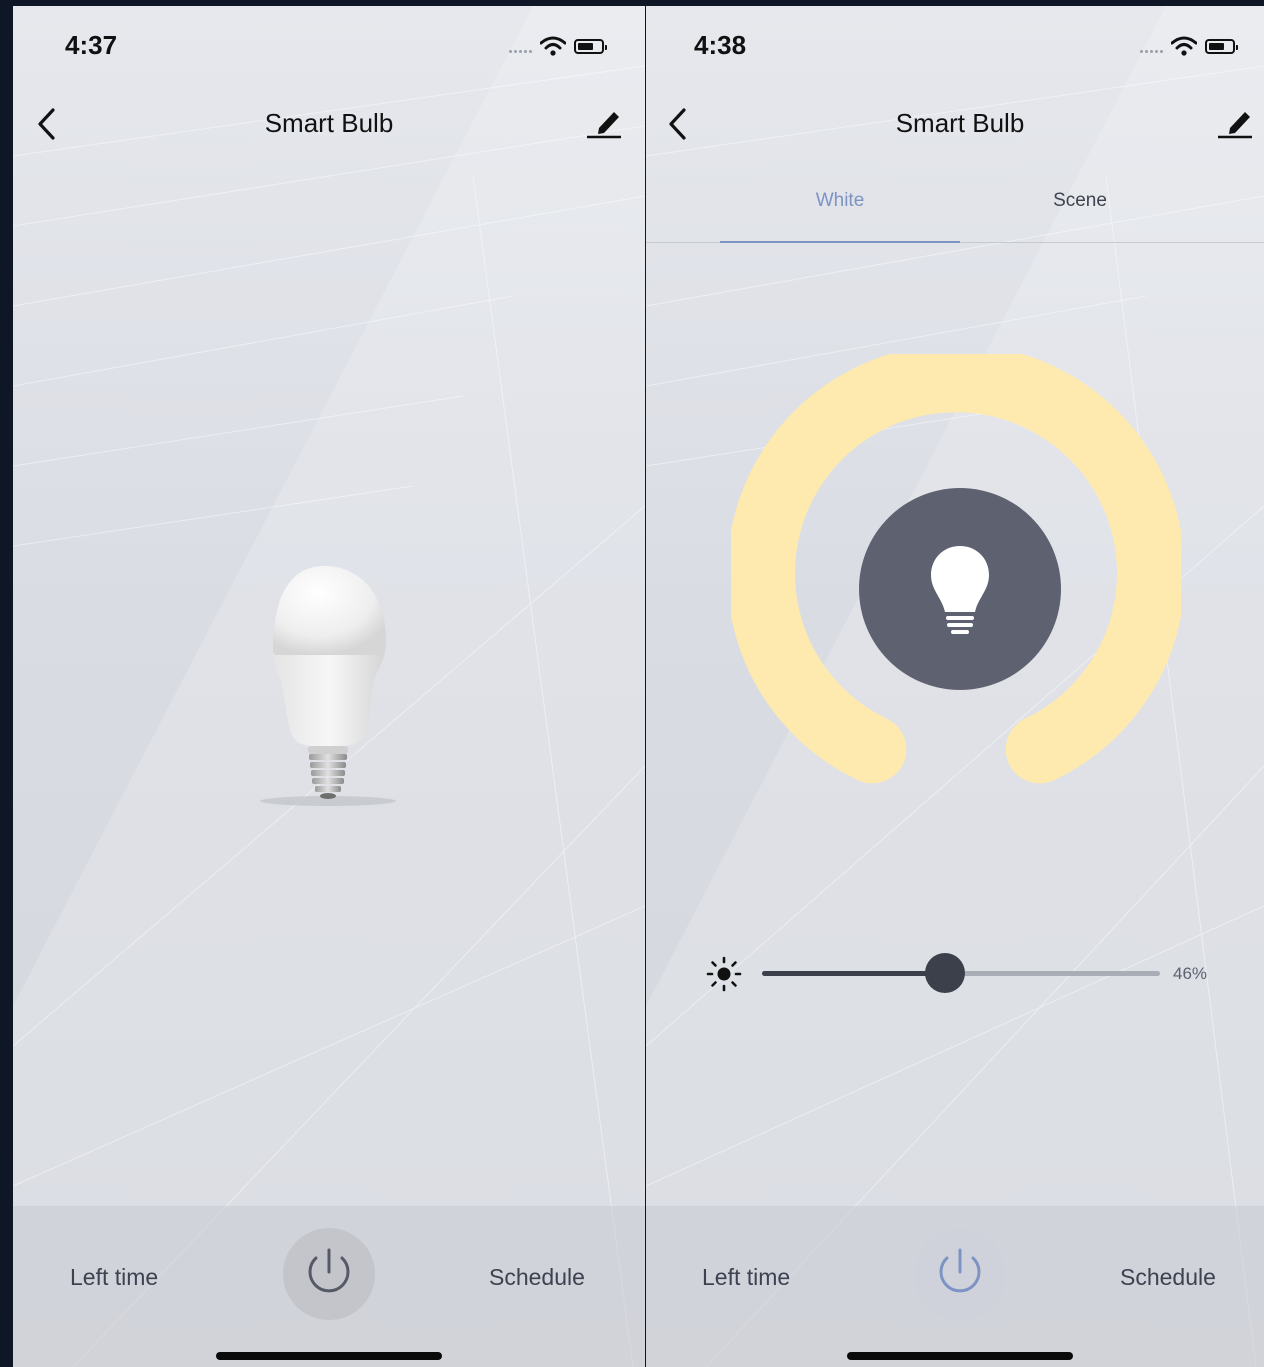  What do you see at coordinates (724, 974) in the screenshot?
I see `brightness-sun-icon` at bounding box center [724, 974].